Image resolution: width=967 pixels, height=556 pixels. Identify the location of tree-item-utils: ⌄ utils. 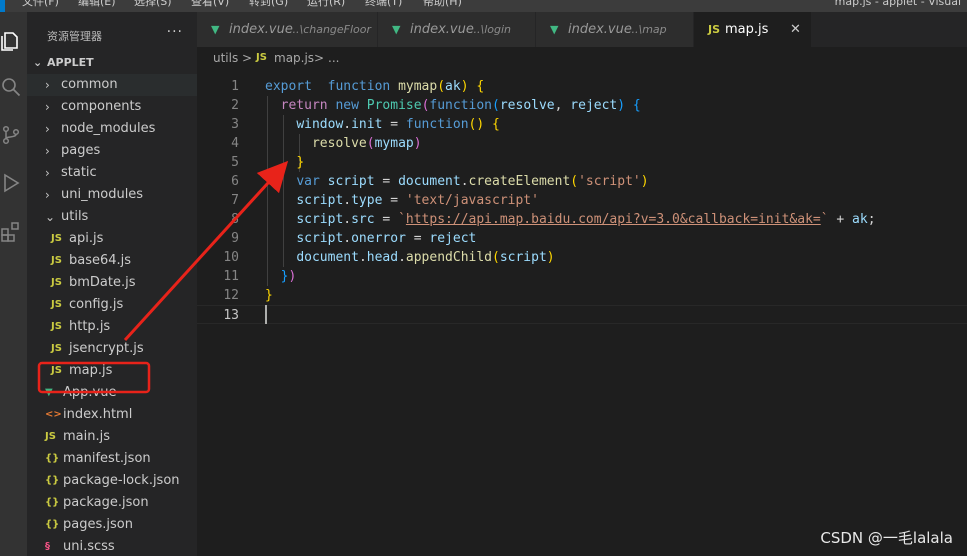
(112, 217).